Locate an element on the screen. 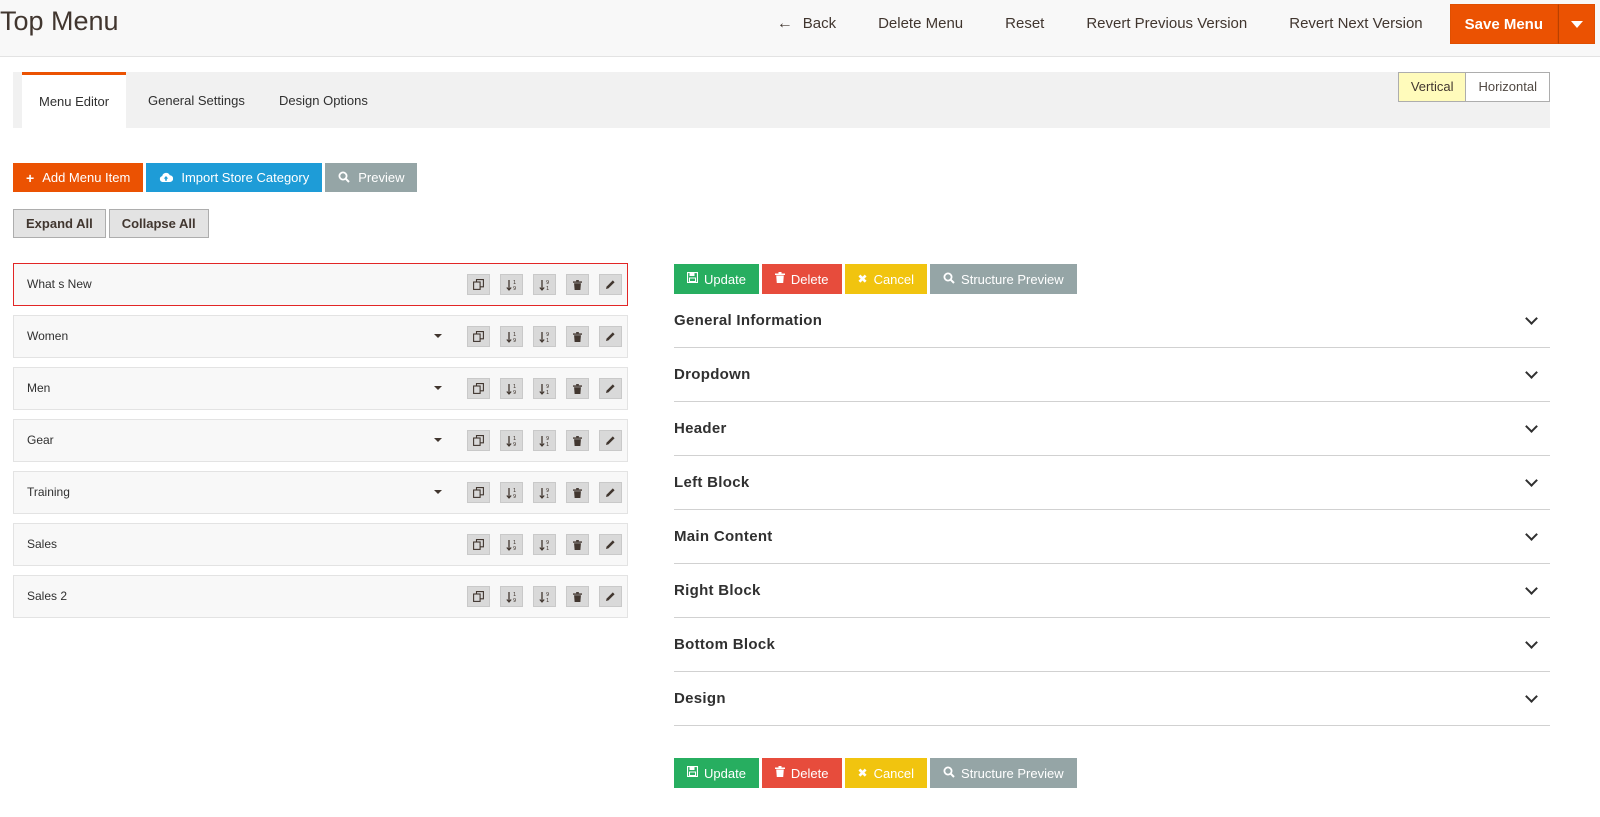 The width and height of the screenshot is (1600, 817). preview-button: Preview is located at coordinates (371, 177).